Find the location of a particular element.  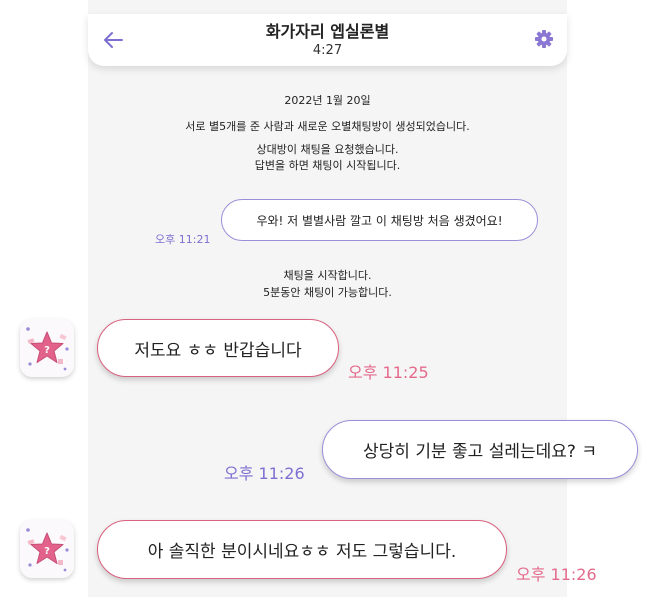

chat-timer: 4:27 is located at coordinates (327, 50).